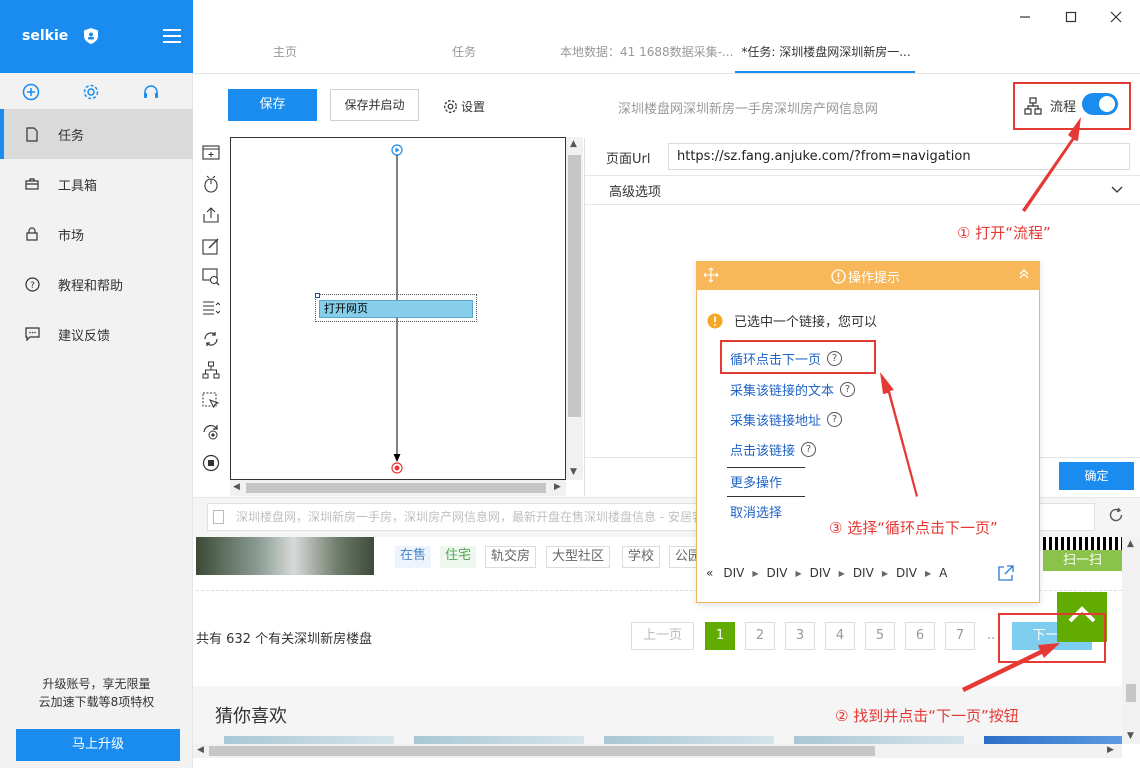 The image size is (1140, 768). Describe the element at coordinates (760, 636) in the screenshot. I see `pagination-page: 2` at that location.